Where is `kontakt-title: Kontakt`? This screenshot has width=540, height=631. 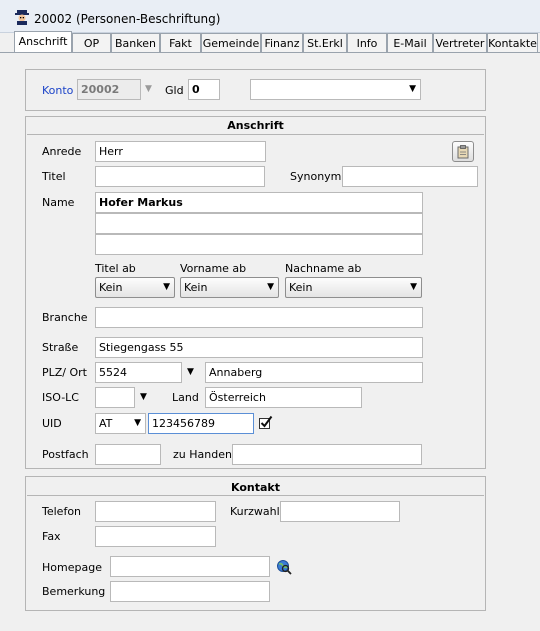 kontakt-title: Kontakt is located at coordinates (255, 487).